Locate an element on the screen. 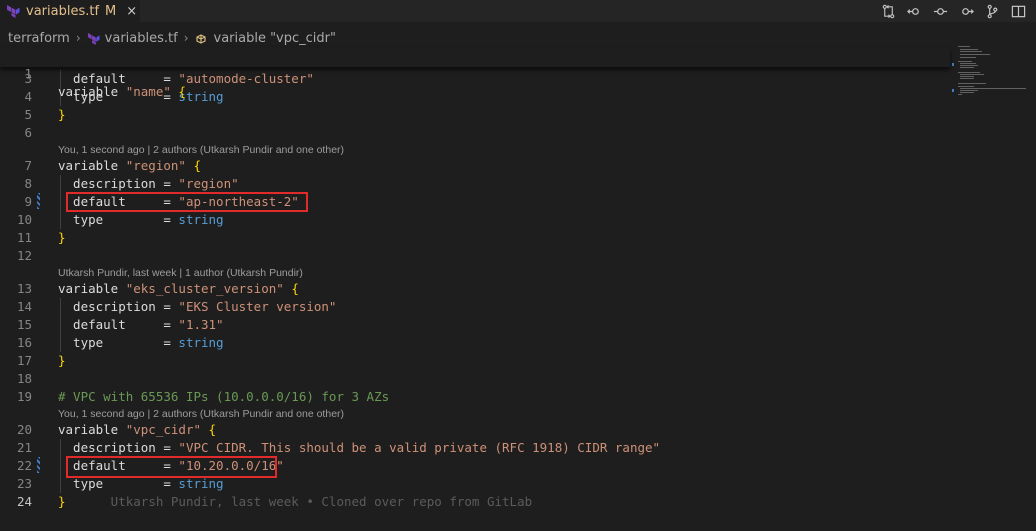  code-line: 8 description = "region" is located at coordinates (475, 184).